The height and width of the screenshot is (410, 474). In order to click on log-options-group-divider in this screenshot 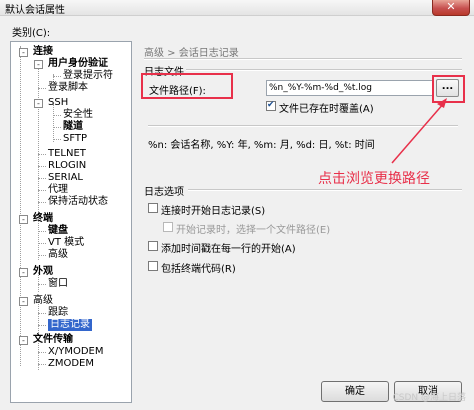, I will do `click(325, 190)`.